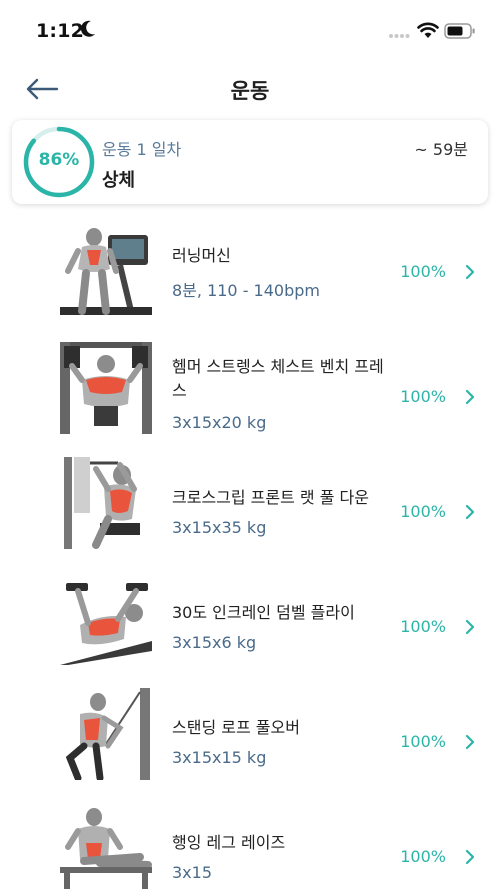 Image resolution: width=500 pixels, height=889 pixels. Describe the element at coordinates (119, 180) in the screenshot. I see `workout-name: 상체` at that location.